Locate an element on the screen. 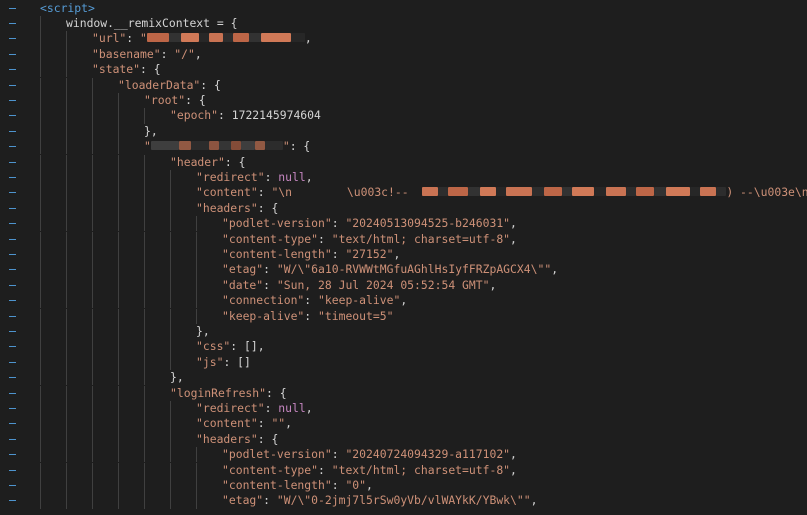 Image resolution: width=807 pixels, height=515 pixels. token-punc: : is located at coordinates (325, 469).